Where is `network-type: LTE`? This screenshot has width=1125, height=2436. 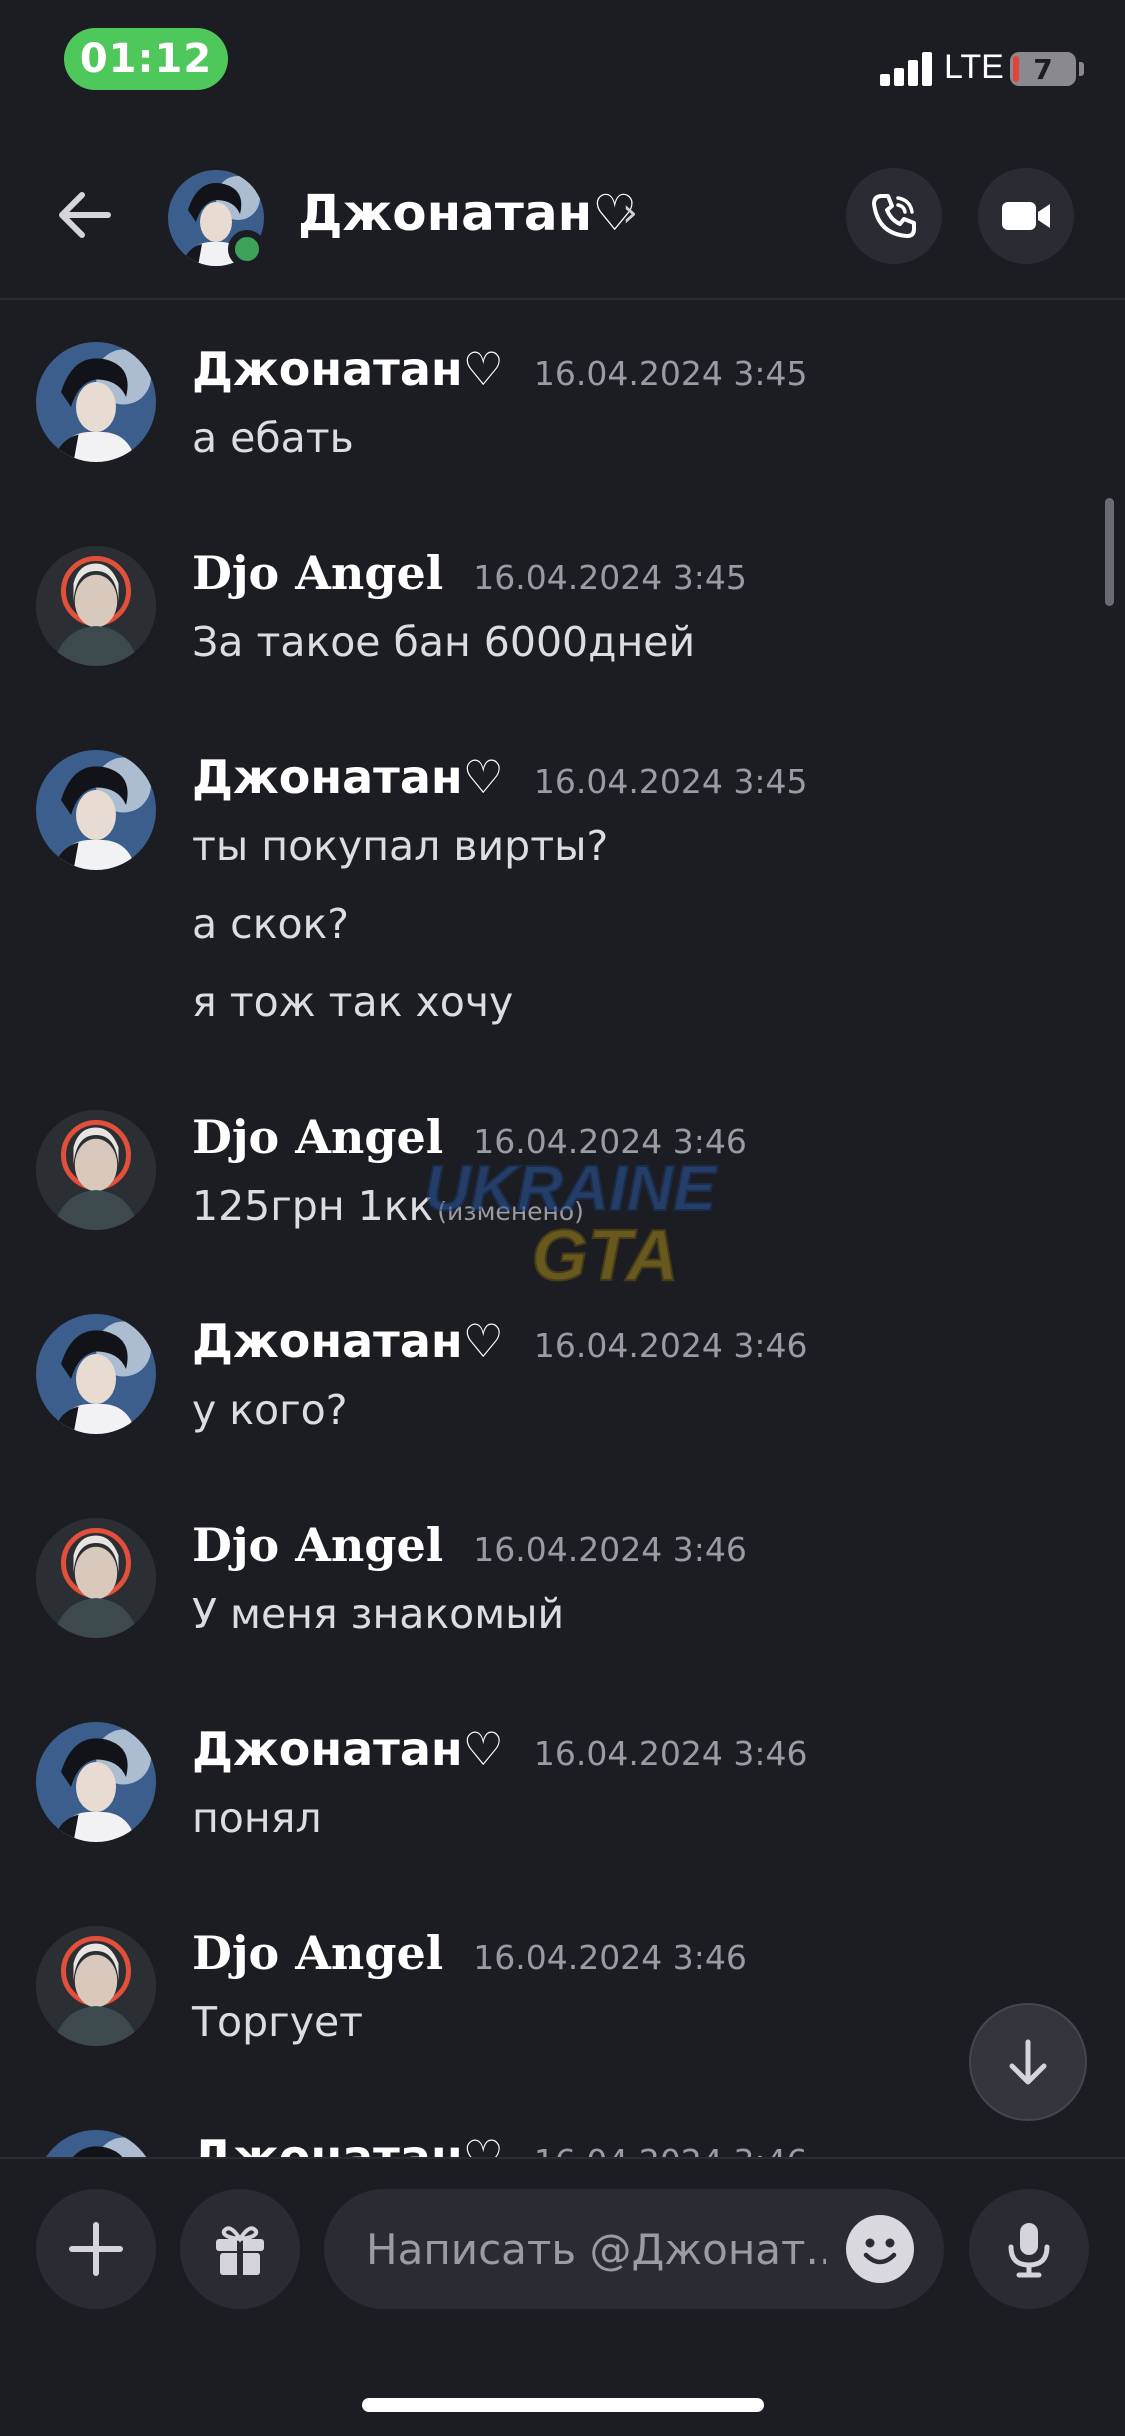 network-type: LTE is located at coordinates (974, 67).